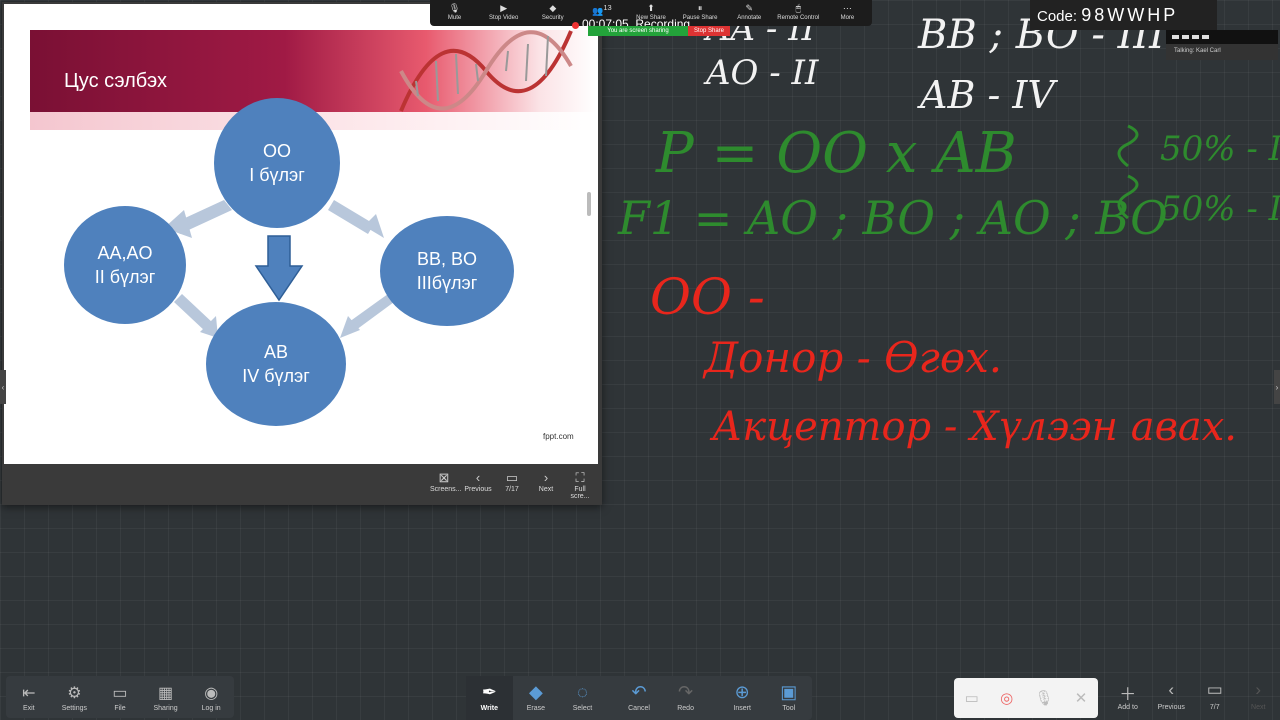 The height and width of the screenshot is (720, 1280). Describe the element at coordinates (553, 8) in the screenshot. I see `shield-icon: ◆` at that location.